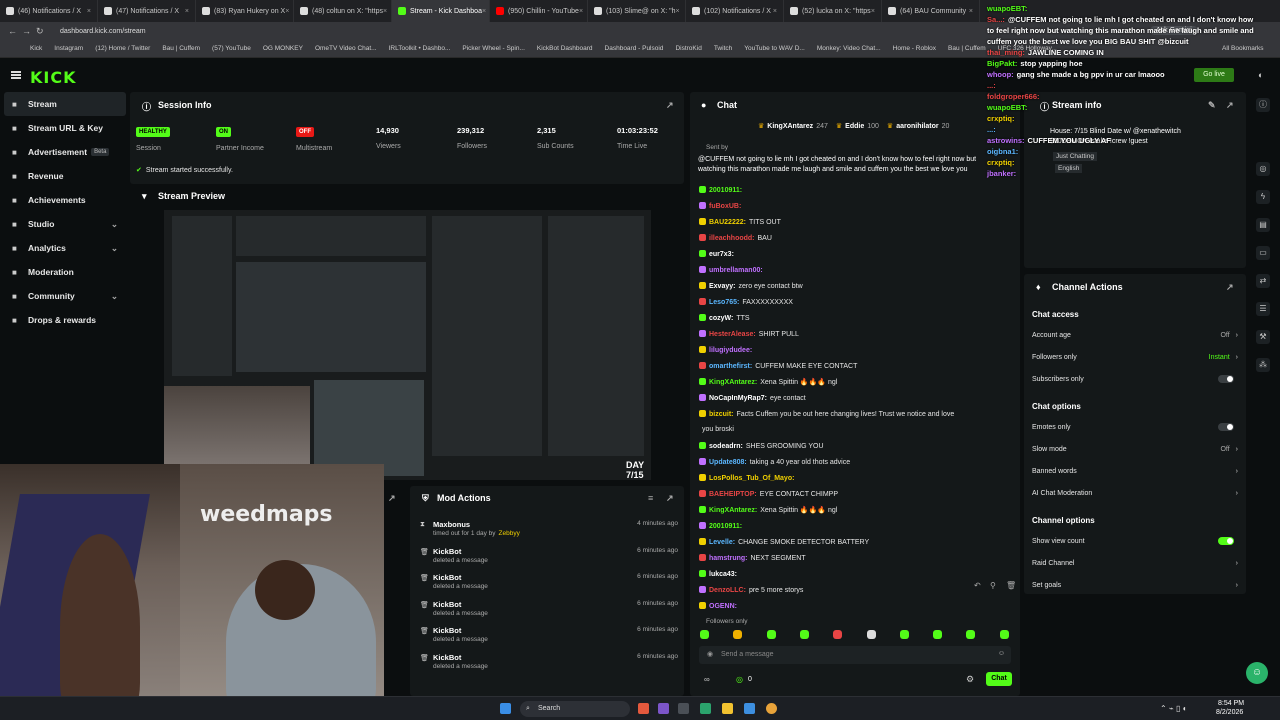  Describe the element at coordinates (725, 190) in the screenshot. I see `chat-username: 20010911:` at that location.